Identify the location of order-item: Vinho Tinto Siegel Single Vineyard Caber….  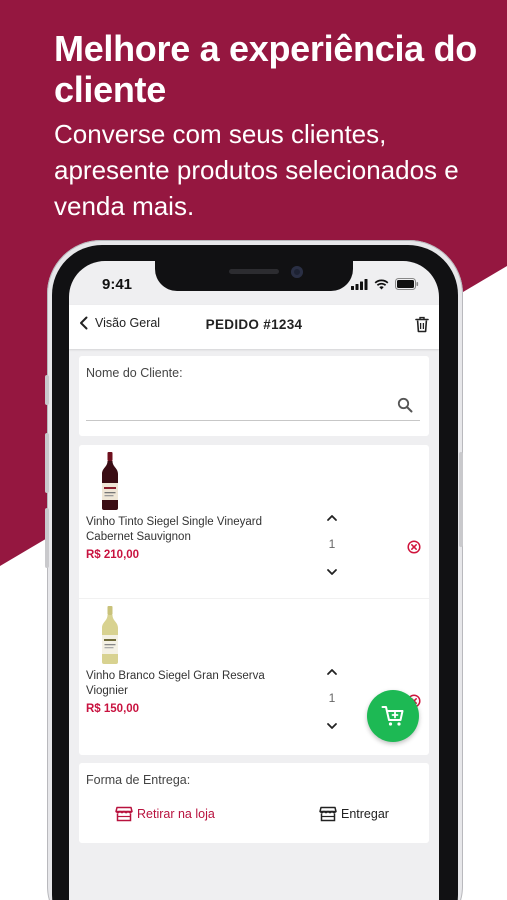
(254, 520).